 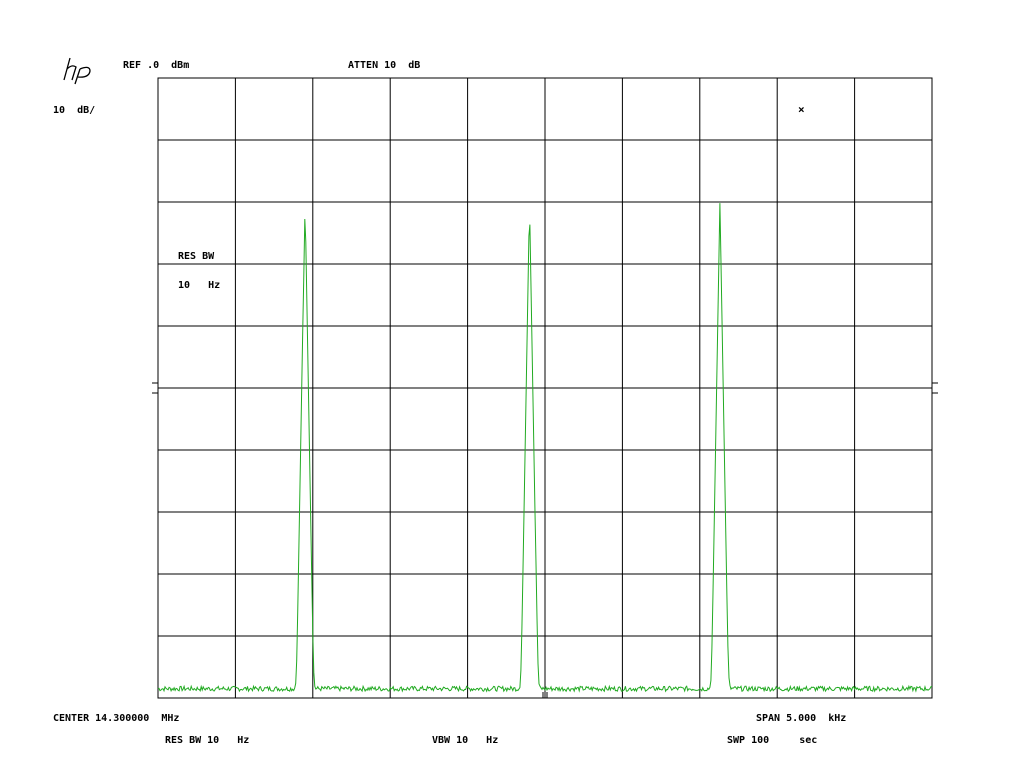 I want to click on marker-icon: ×, so click(x=801, y=109).